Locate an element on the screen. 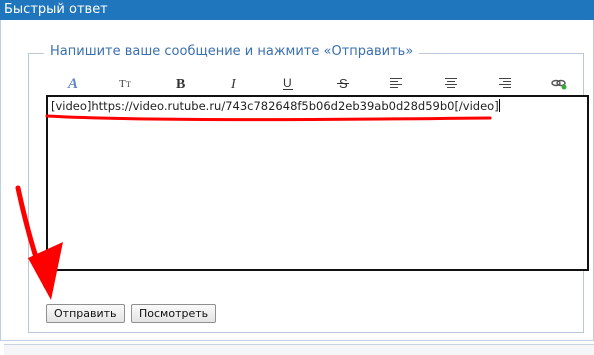 The image size is (594, 355). align-left-icon is located at coordinates (396, 83).